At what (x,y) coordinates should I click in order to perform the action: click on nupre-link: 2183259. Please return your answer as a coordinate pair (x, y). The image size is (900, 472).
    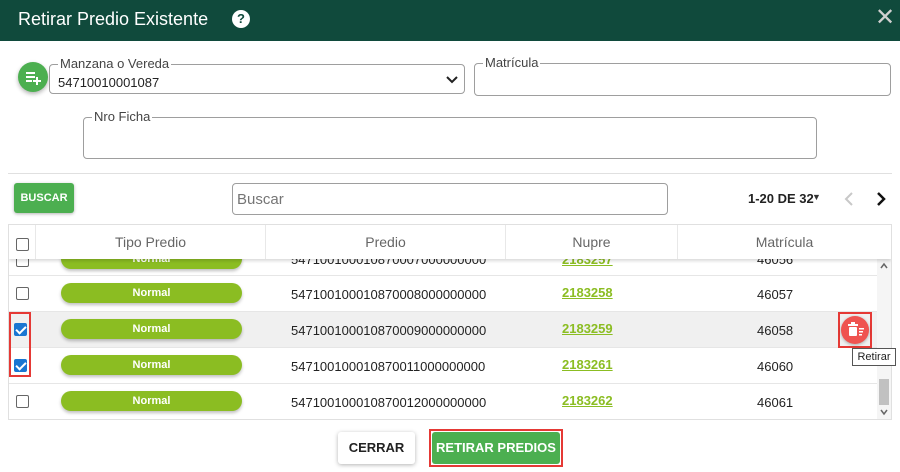
    Looking at the image, I should click on (587, 328).